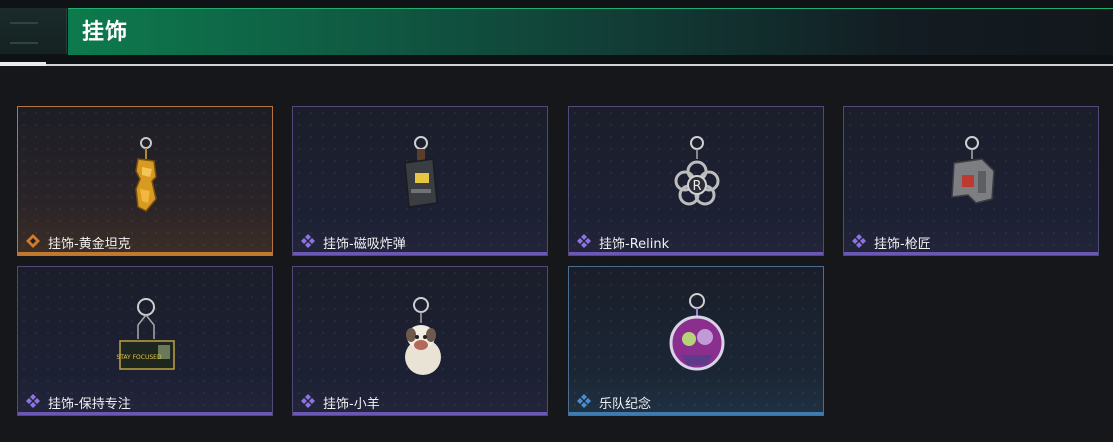  I want to click on svg-text: R, so click(696, 186).